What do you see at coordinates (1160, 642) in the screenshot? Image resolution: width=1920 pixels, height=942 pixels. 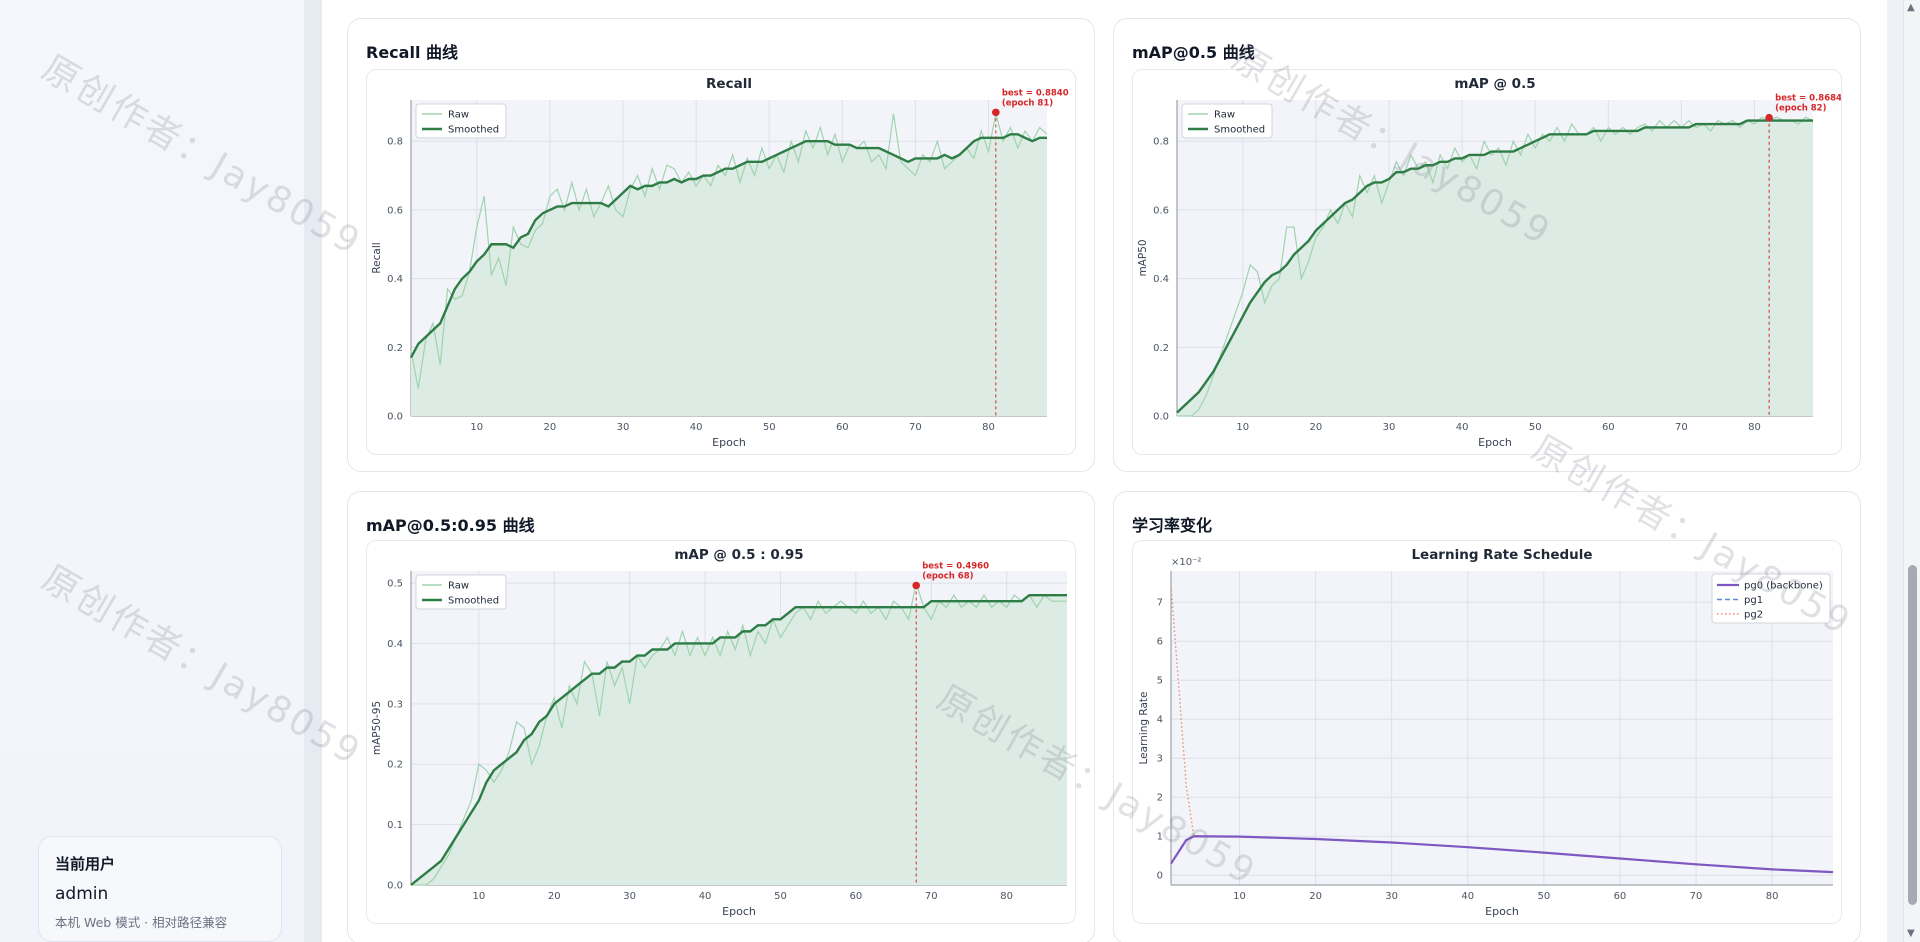 I see `y-tick-label: 6` at bounding box center [1160, 642].